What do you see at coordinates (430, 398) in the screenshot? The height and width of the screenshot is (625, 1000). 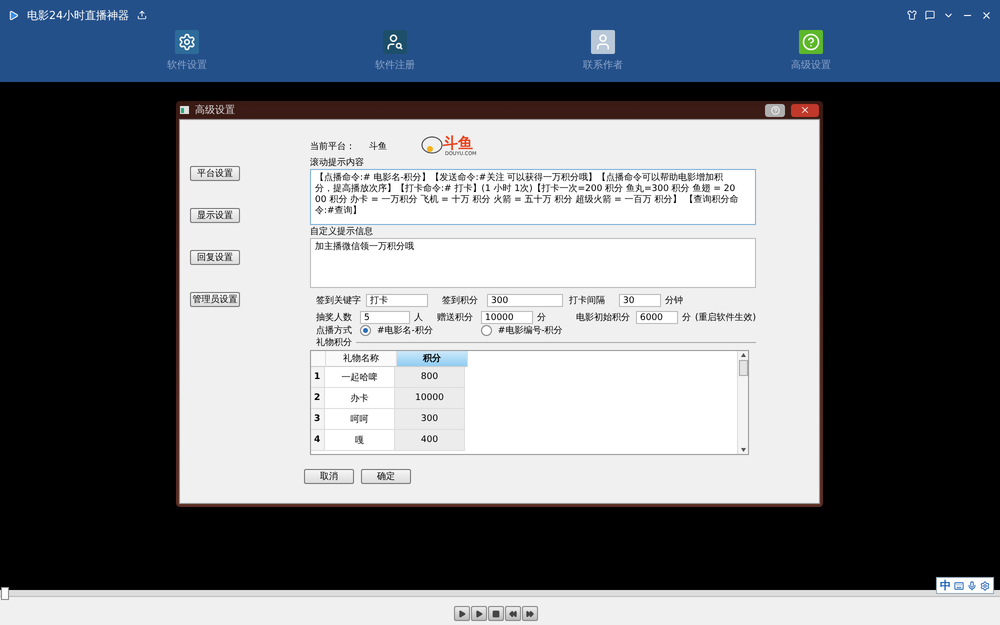 I see `table-cell: 10000` at bounding box center [430, 398].